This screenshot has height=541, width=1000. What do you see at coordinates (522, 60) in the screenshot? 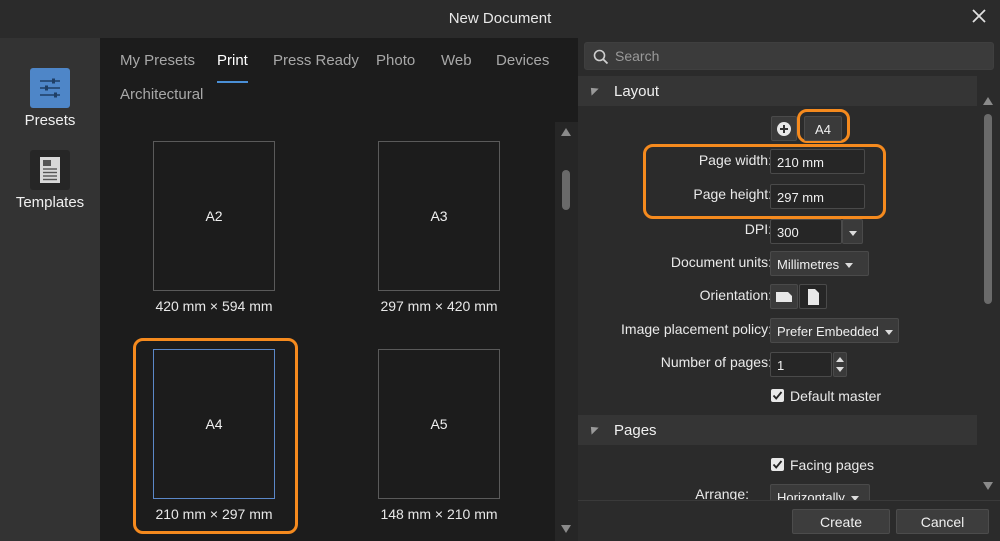
I see `tab-devices: Devices` at bounding box center [522, 60].